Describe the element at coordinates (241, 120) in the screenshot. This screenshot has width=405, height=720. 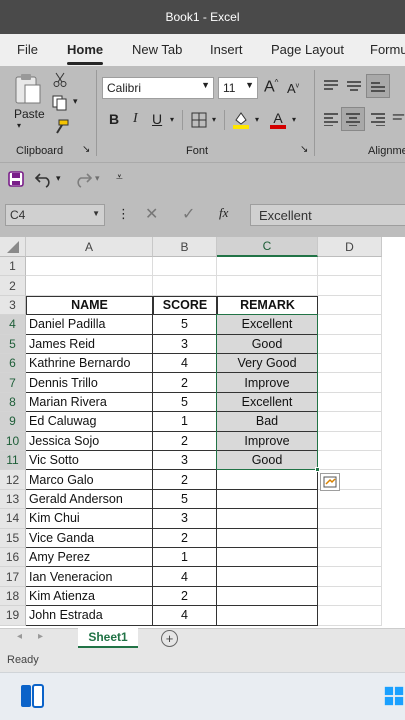
I see `fill-color-icon` at that location.